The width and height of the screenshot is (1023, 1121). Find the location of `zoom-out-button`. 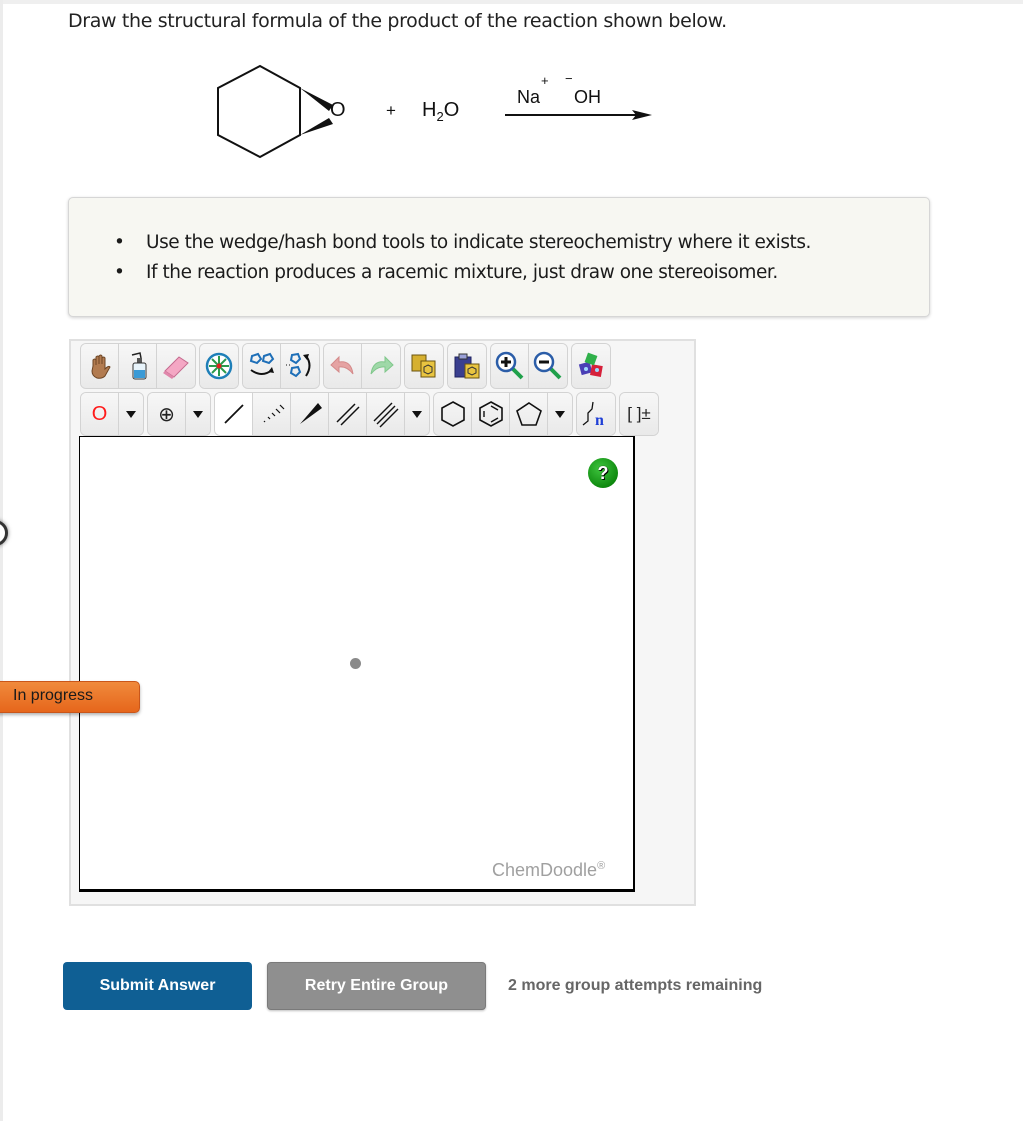

zoom-out-button is located at coordinates (548, 366).